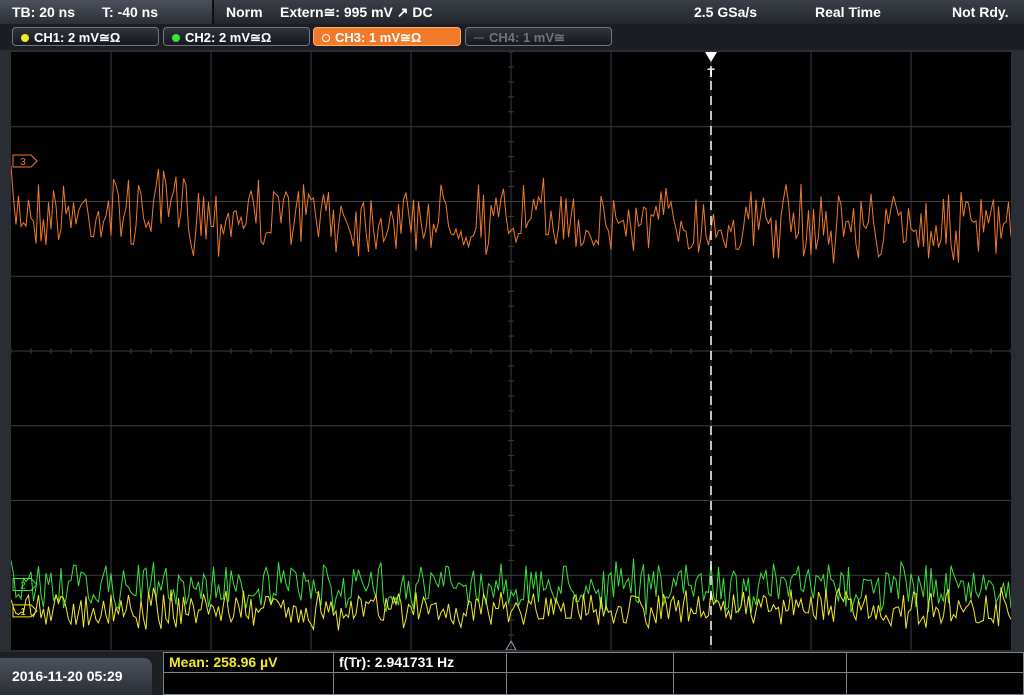  What do you see at coordinates (326, 38) in the screenshot?
I see `ch3-color-dot` at bounding box center [326, 38].